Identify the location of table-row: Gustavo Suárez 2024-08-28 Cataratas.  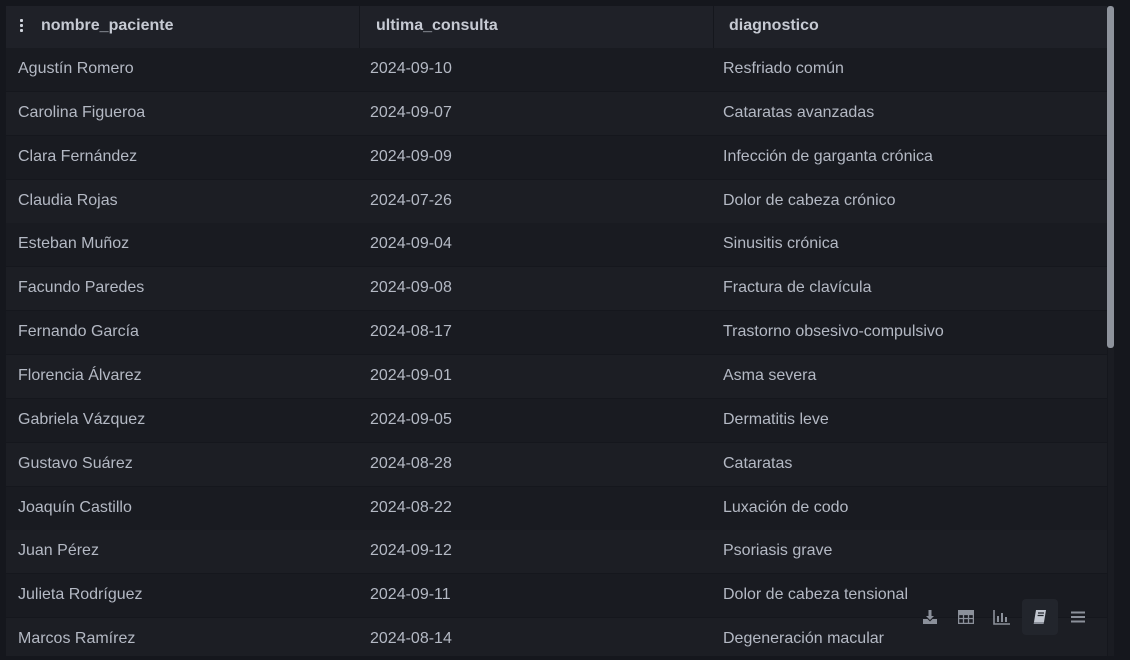
(556, 464).